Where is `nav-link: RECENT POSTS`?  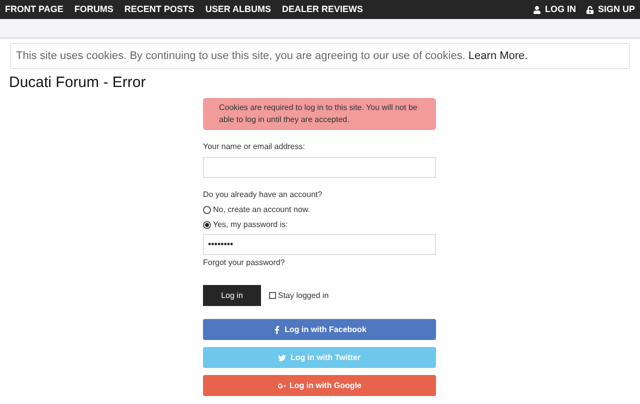
nav-link: RECENT POSTS is located at coordinates (159, 9).